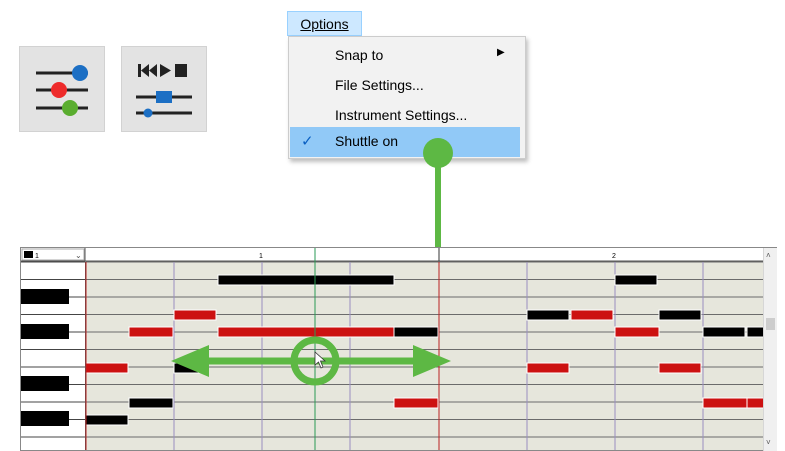  I want to click on vertical-scrollbar: ˄ ˅, so click(770, 349).